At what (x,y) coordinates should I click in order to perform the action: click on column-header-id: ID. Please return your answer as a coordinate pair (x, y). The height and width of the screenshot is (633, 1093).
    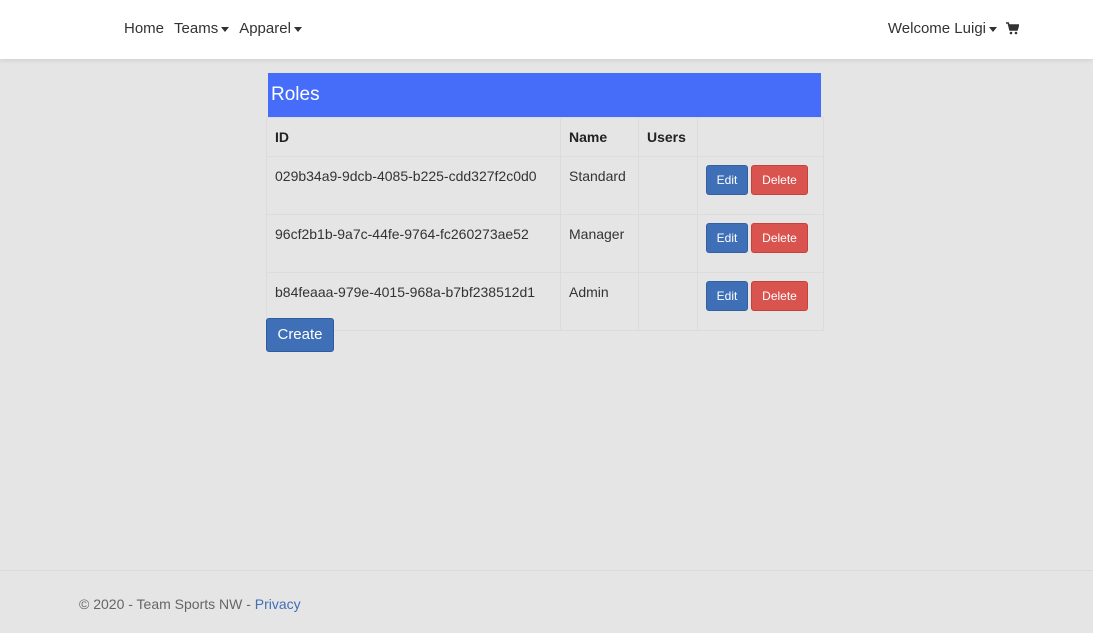
    Looking at the image, I should click on (413, 137).